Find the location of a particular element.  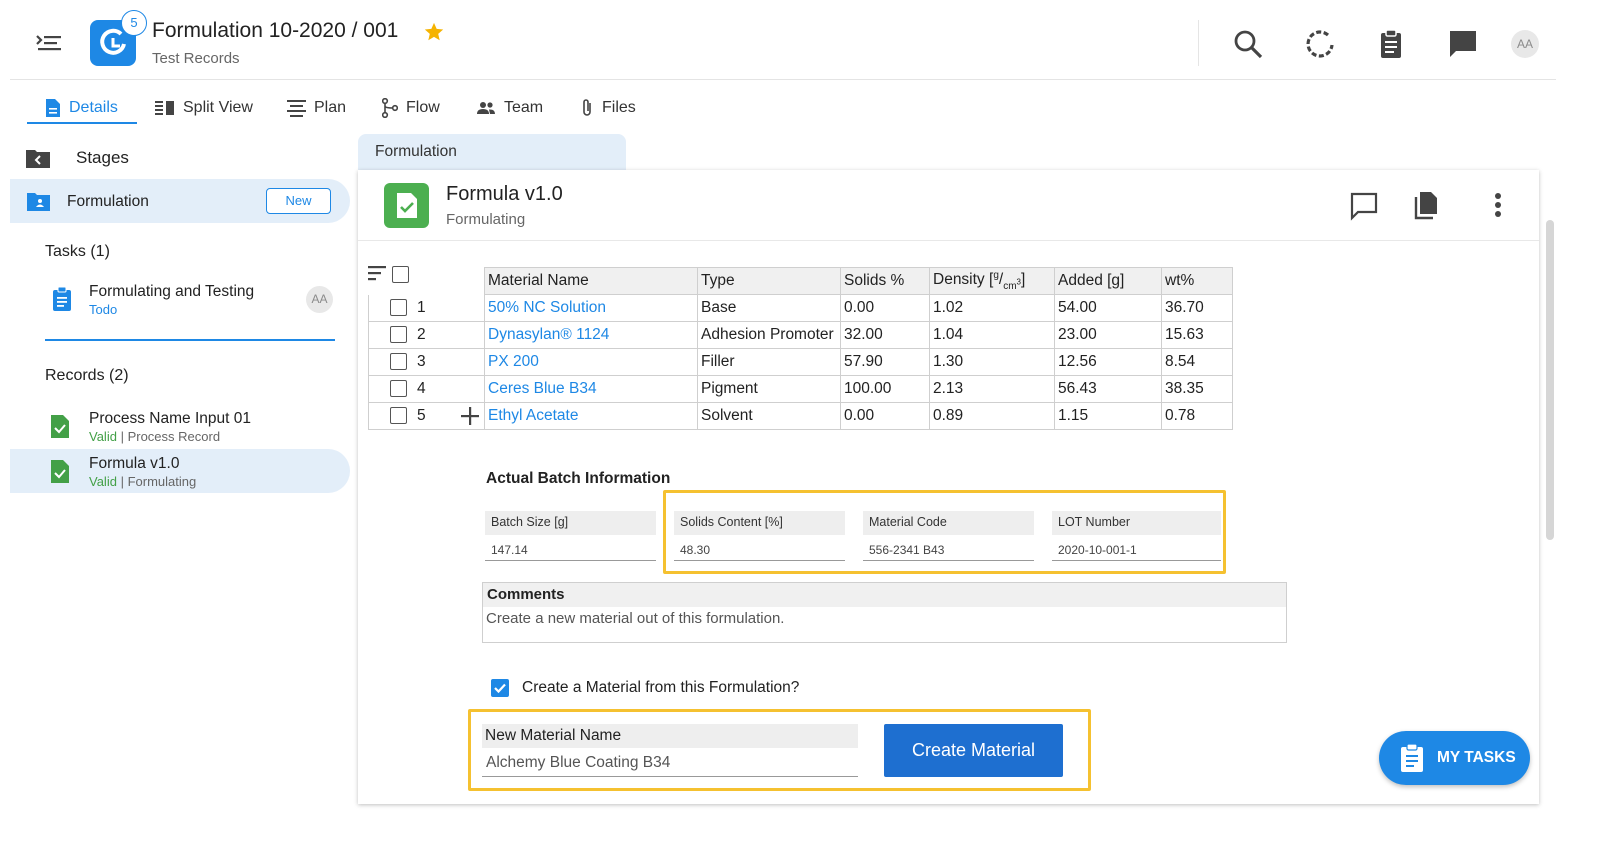

material-type: Adhesion Promoter is located at coordinates (769, 335).